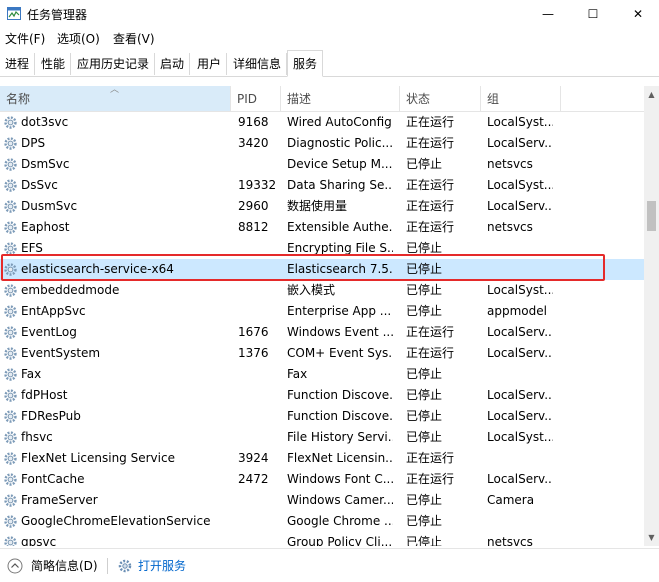 This screenshot has width=659, height=582. Describe the element at coordinates (33, 143) in the screenshot. I see `service-name: DPS` at that location.